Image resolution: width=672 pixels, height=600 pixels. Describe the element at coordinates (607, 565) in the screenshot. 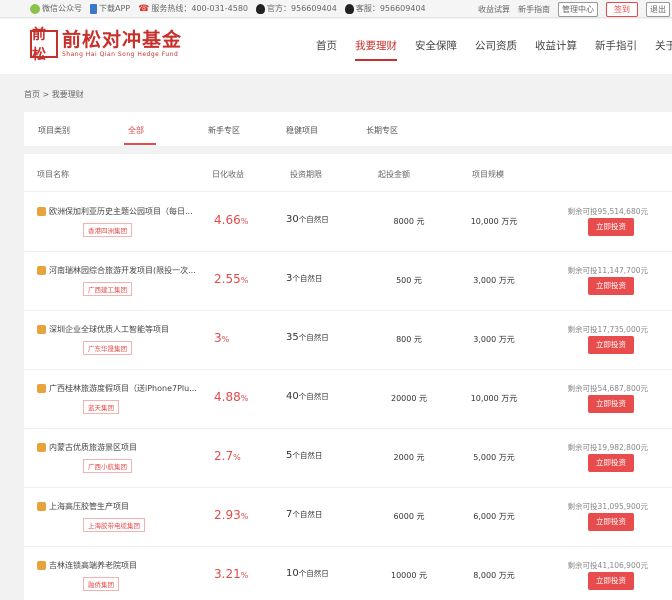

I see `remaining-amount: 剩余可投41,106,900元` at that location.